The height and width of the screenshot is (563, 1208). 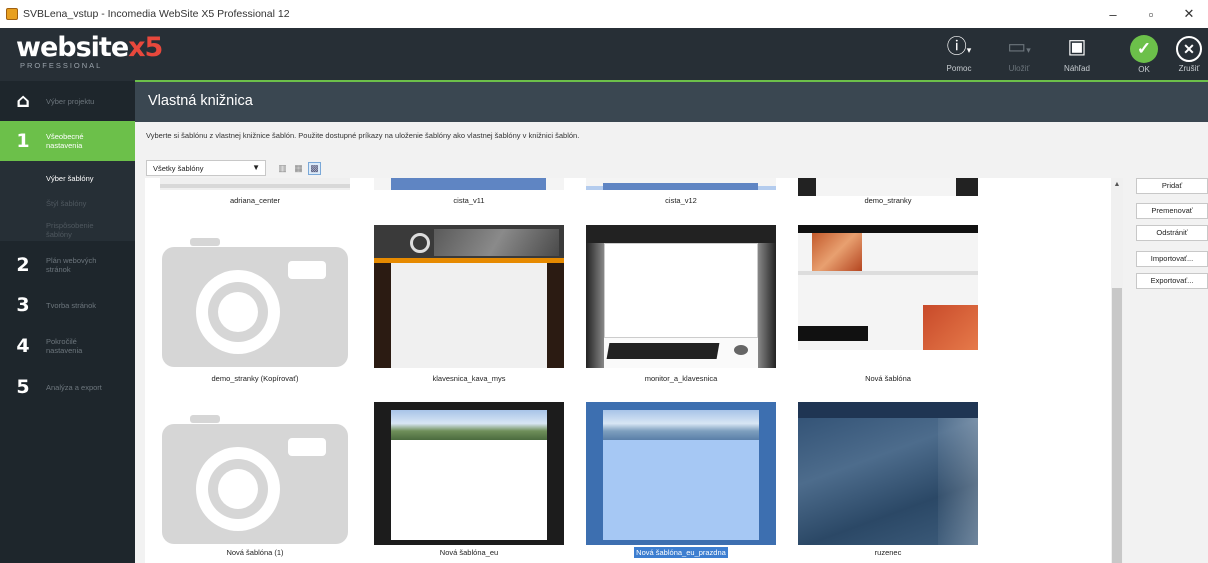 What do you see at coordinates (74, 387) in the screenshot?
I see `sidebar-item-label: Analýza a export` at bounding box center [74, 387].